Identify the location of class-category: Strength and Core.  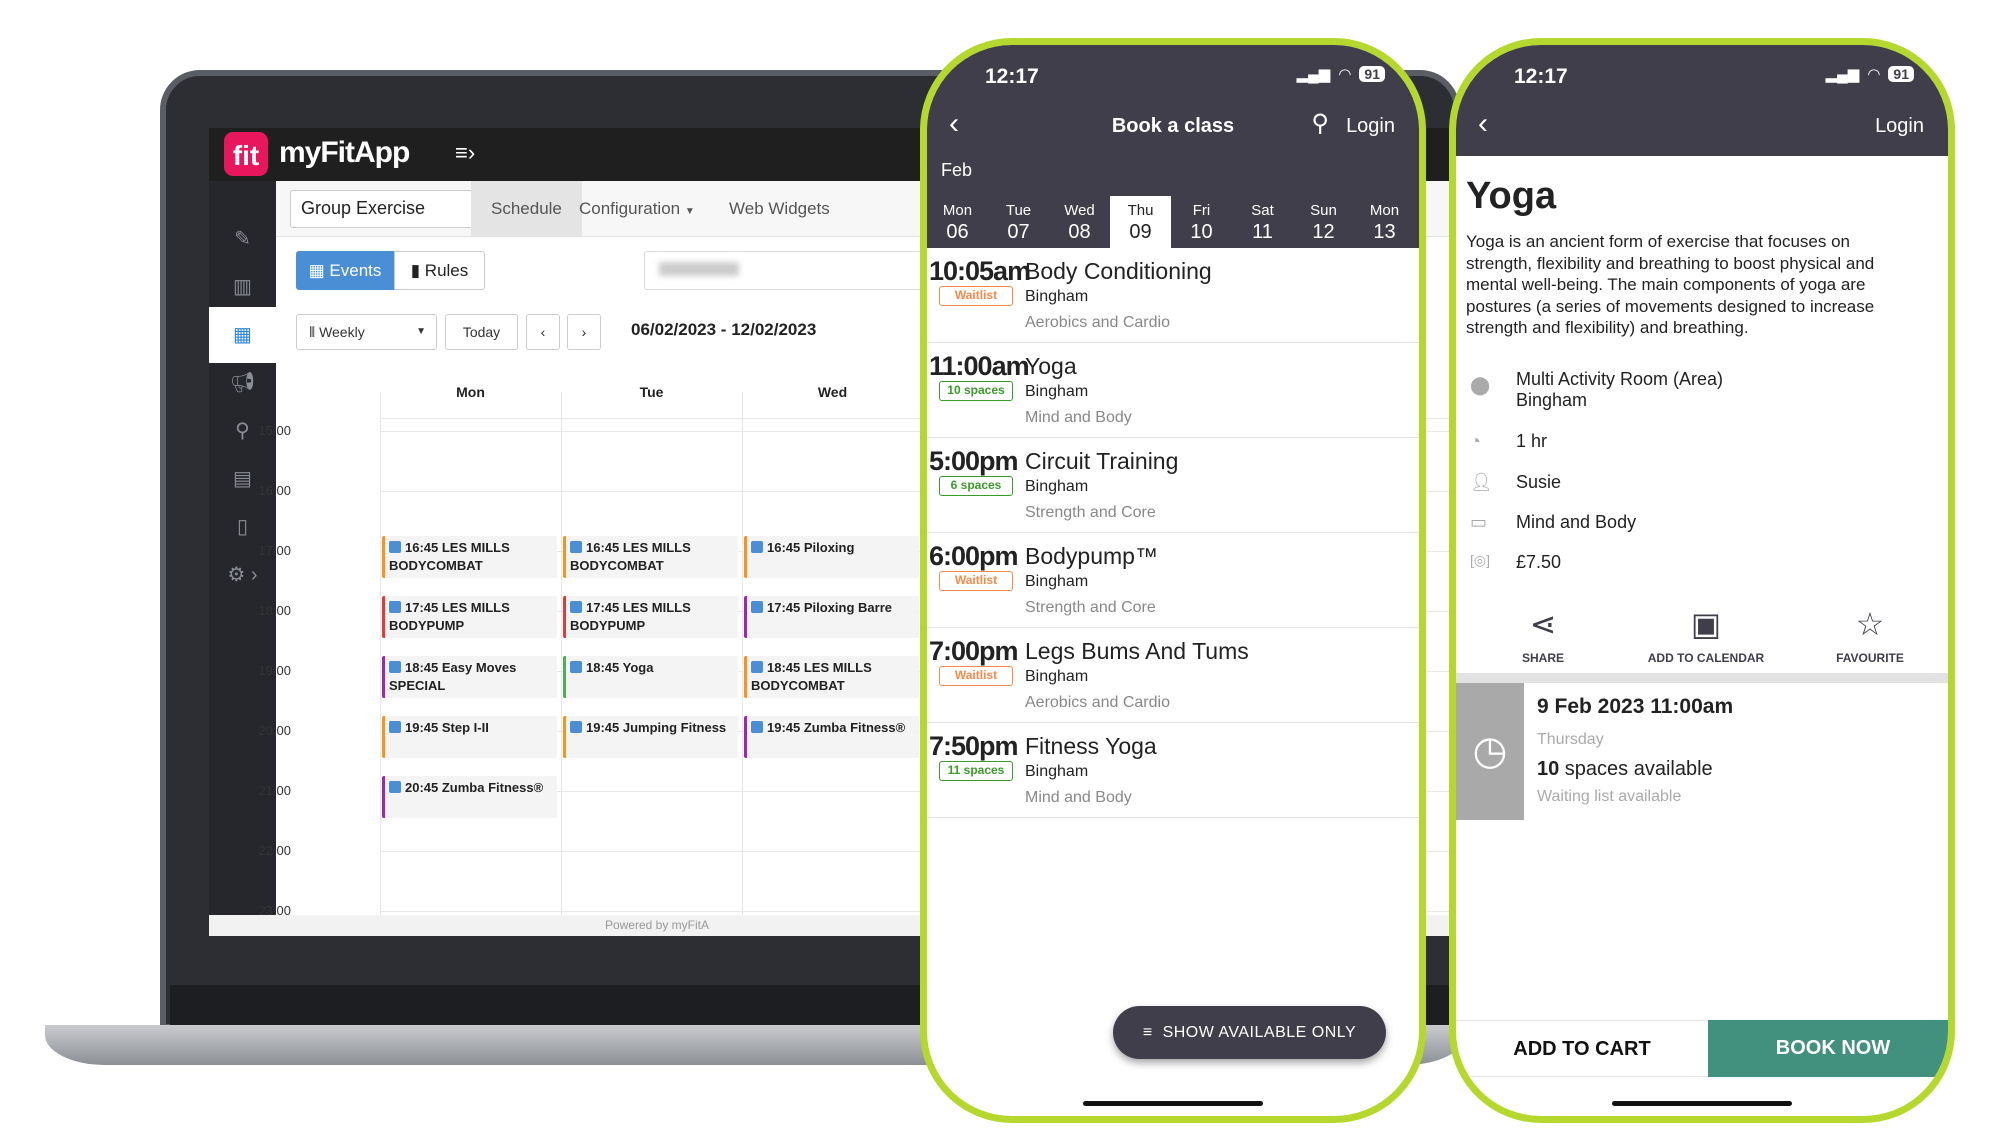
(1090, 512).